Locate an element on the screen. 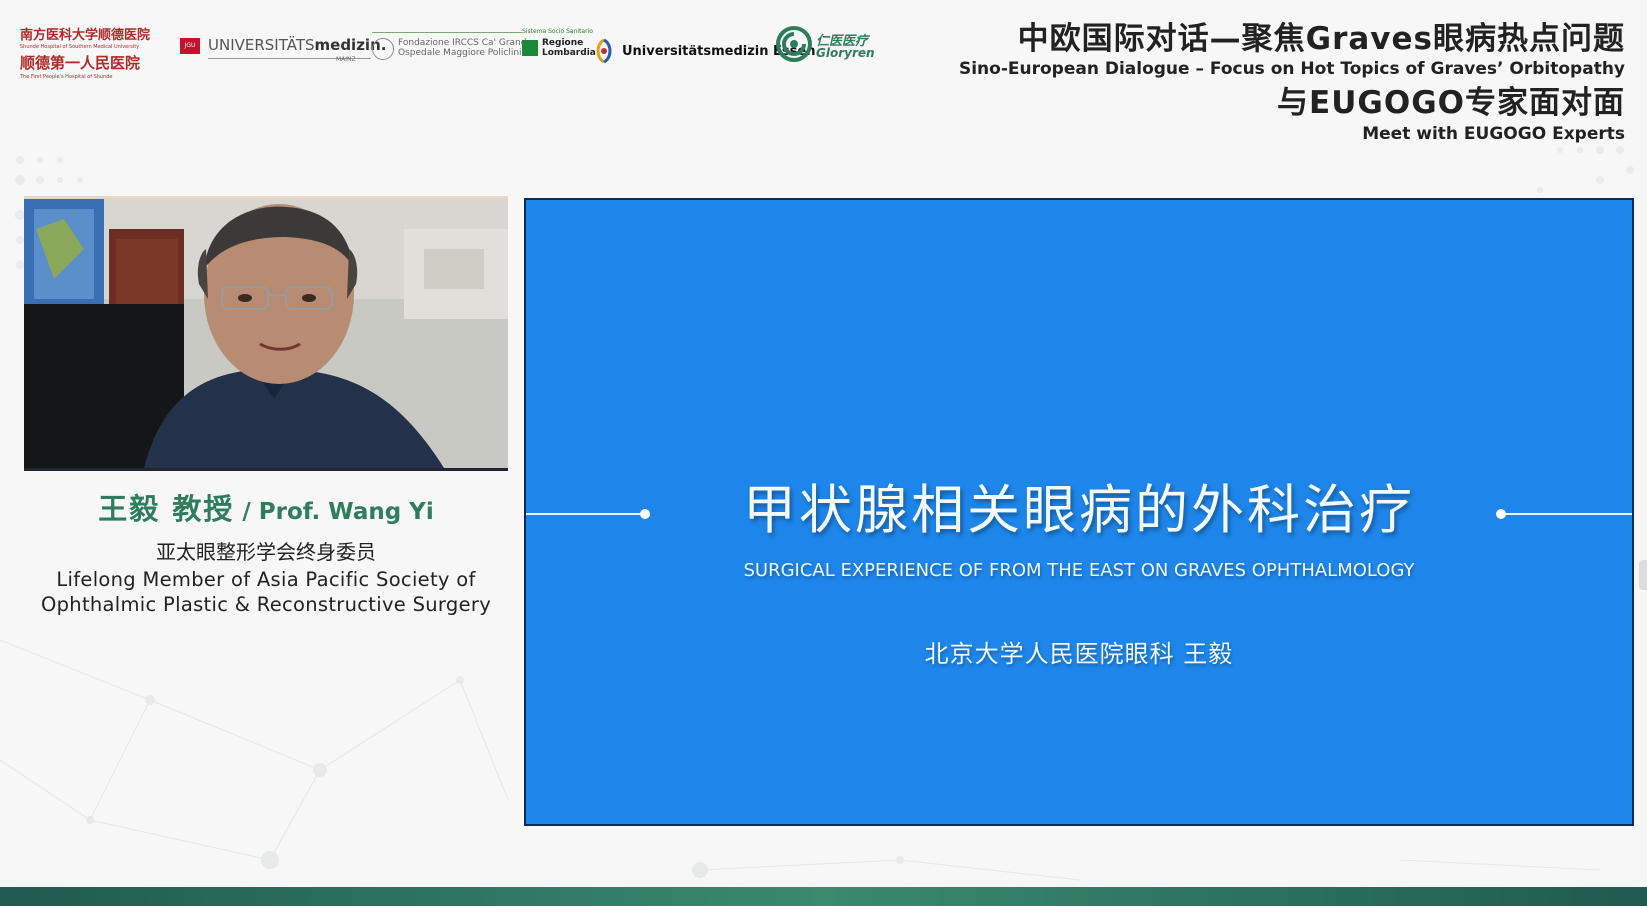  jgu-mainz-logo: JGU UNIVERSITÄTSmedizin. MAINZ is located at coordinates (283, 54).